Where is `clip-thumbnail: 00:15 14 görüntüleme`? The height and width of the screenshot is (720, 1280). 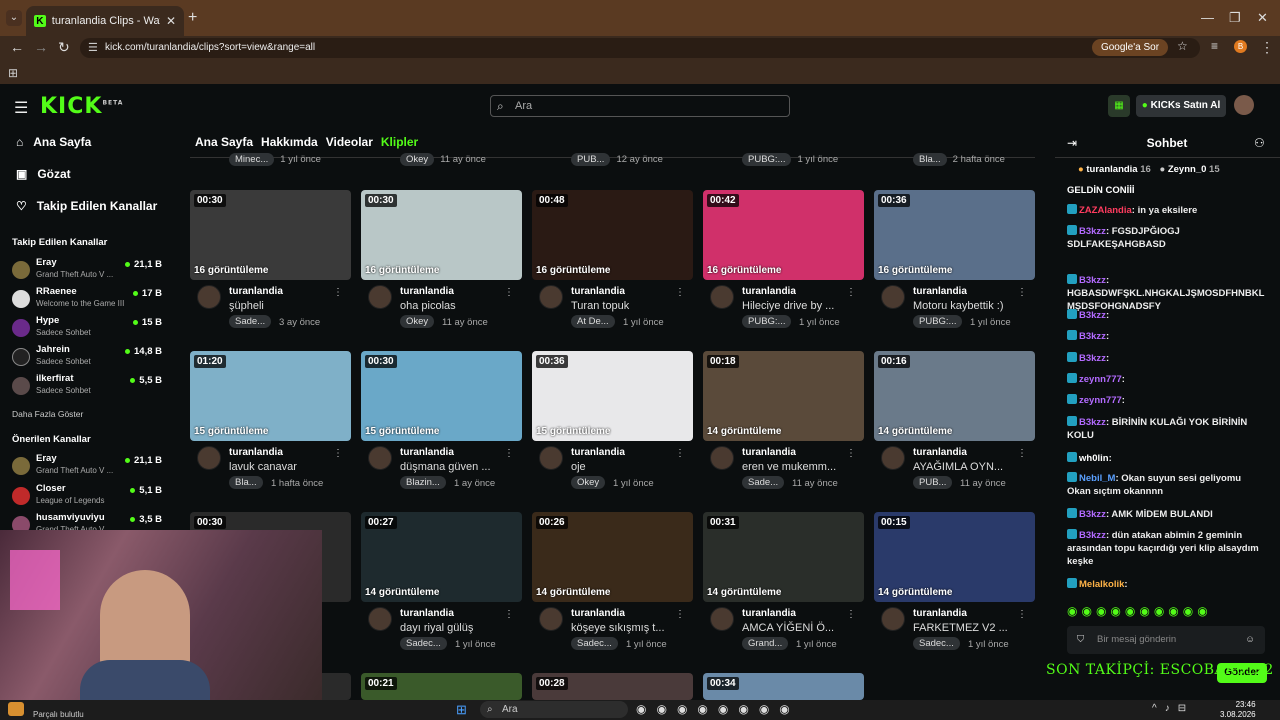
clip-thumbnail: 00:15 14 görüntüleme is located at coordinates (954, 557).